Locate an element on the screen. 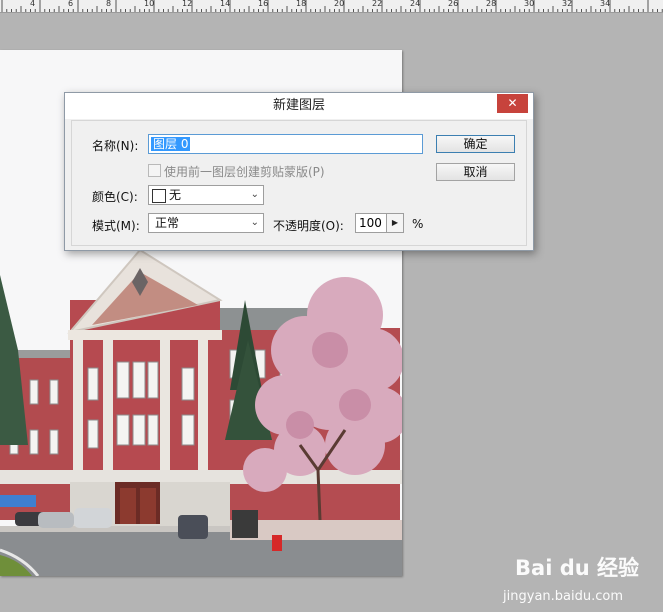 The width and height of the screenshot is (663, 612). ruler-label: 28 is located at coordinates (491, 4).